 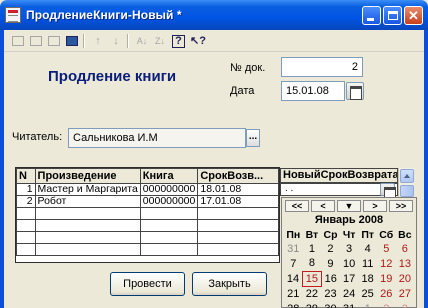 What do you see at coordinates (128, 41) in the screenshot?
I see `toolbar-separator` at bounding box center [128, 41].